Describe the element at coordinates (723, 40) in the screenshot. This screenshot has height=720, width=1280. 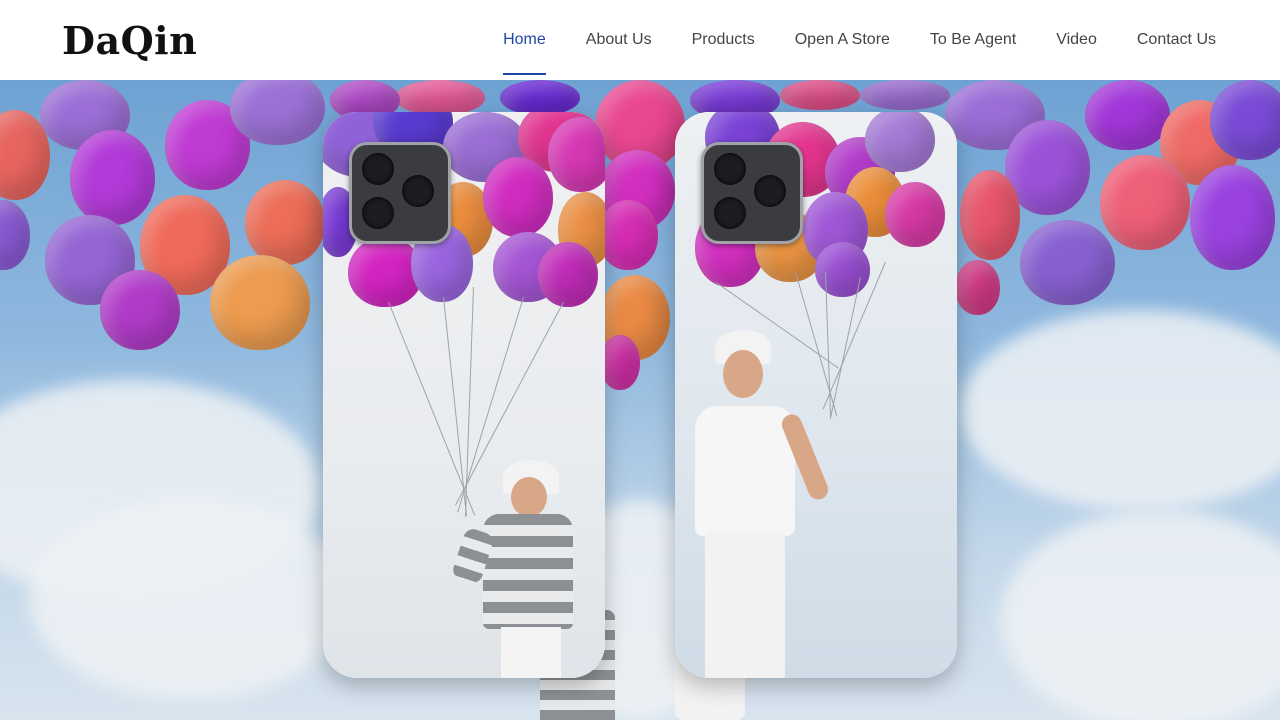
I see `nav-item-products: Products` at that location.